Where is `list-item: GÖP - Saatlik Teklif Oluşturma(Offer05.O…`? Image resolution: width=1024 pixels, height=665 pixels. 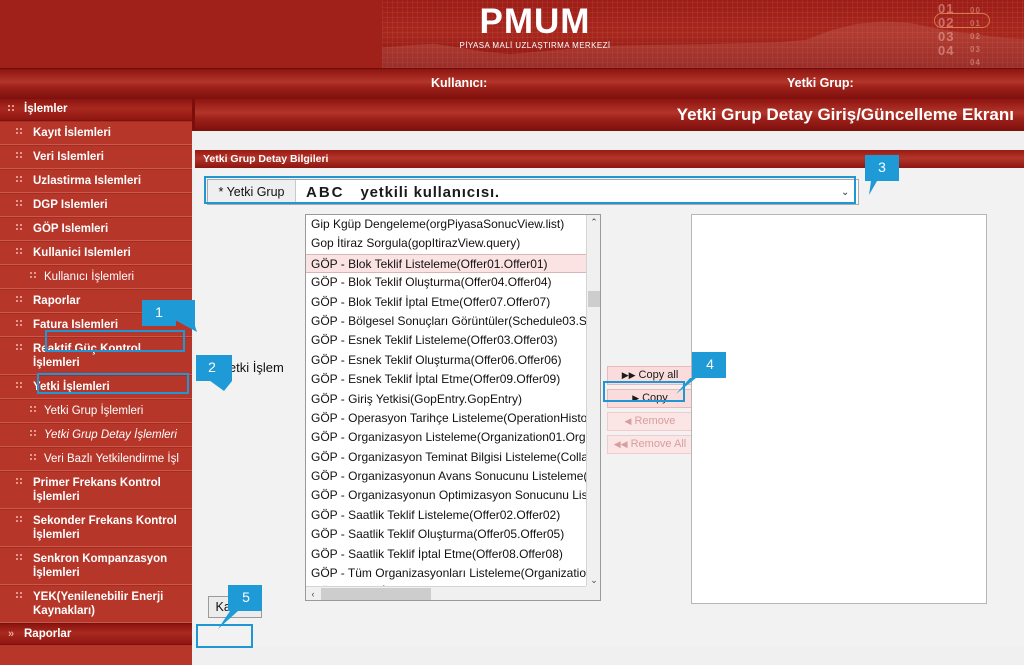 list-item: GÖP - Saatlik Teklif Oluşturma(Offer05.O… is located at coordinates (446, 534).